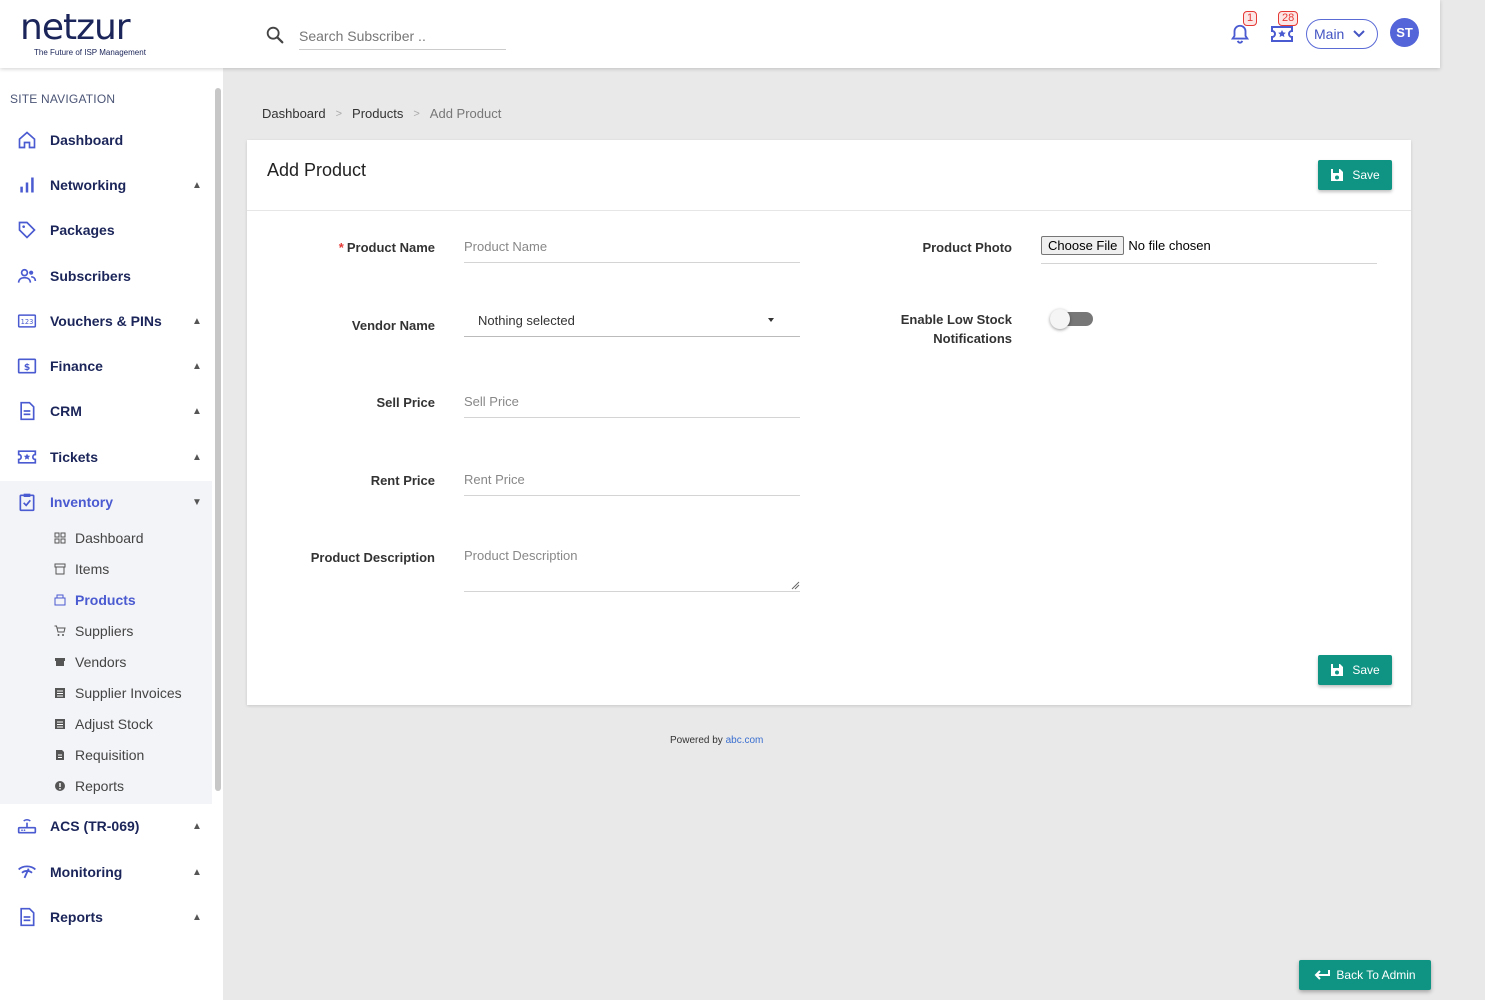 The height and width of the screenshot is (1000, 1485). Describe the element at coordinates (103, 724) in the screenshot. I see `inventory-sub-adjust-stock: Adjust Stock` at that location.